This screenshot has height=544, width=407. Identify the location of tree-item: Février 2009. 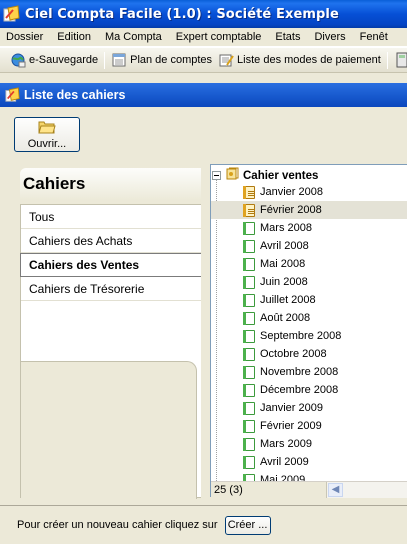
(282, 426).